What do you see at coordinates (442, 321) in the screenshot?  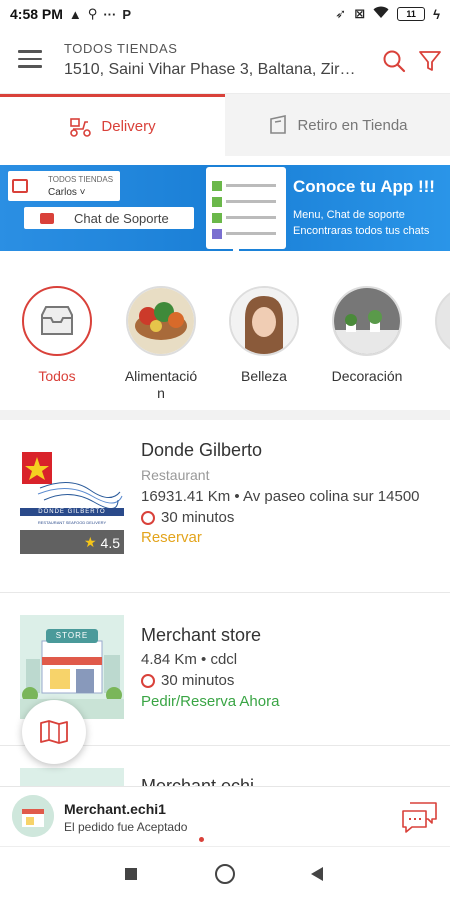 I see `category-more-image` at bounding box center [442, 321].